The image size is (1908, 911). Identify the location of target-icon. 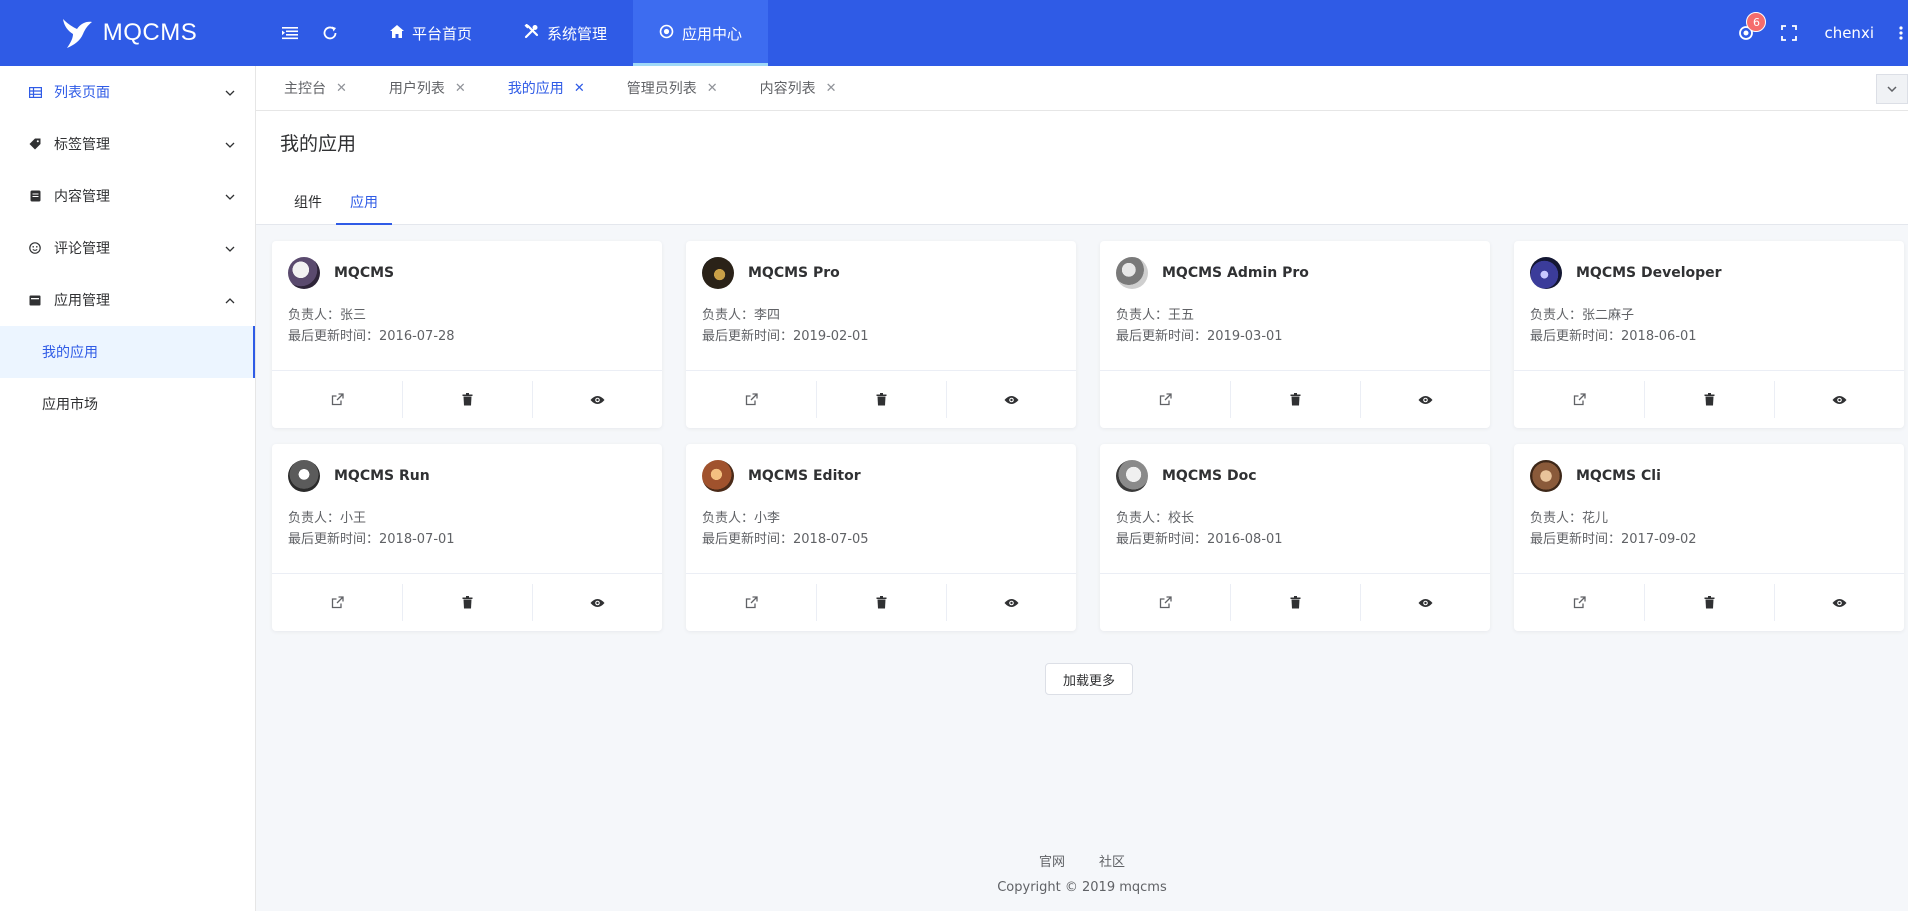
(666, 33).